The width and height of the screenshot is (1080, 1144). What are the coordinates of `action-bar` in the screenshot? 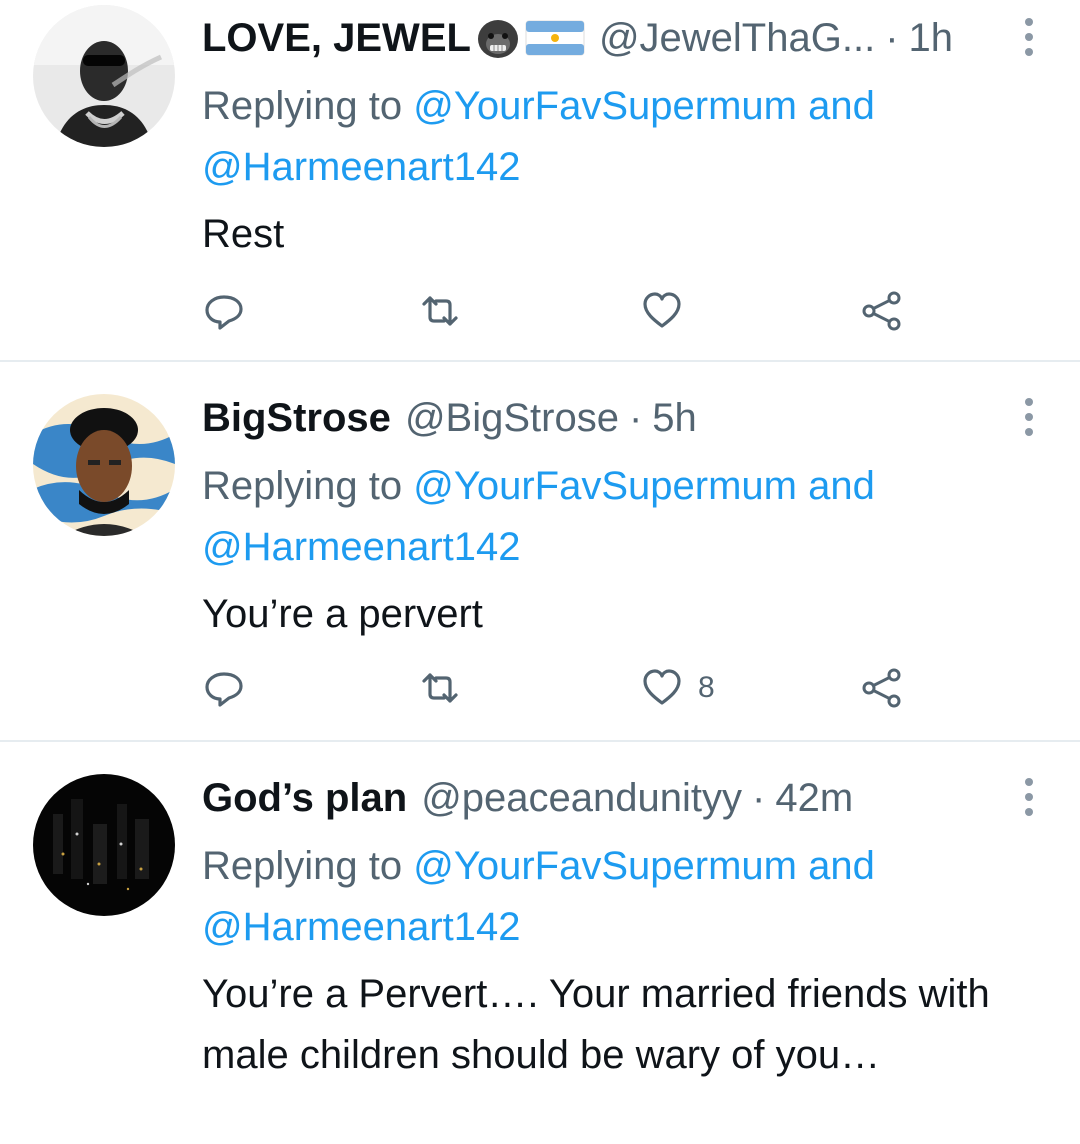 It's located at (572, 311).